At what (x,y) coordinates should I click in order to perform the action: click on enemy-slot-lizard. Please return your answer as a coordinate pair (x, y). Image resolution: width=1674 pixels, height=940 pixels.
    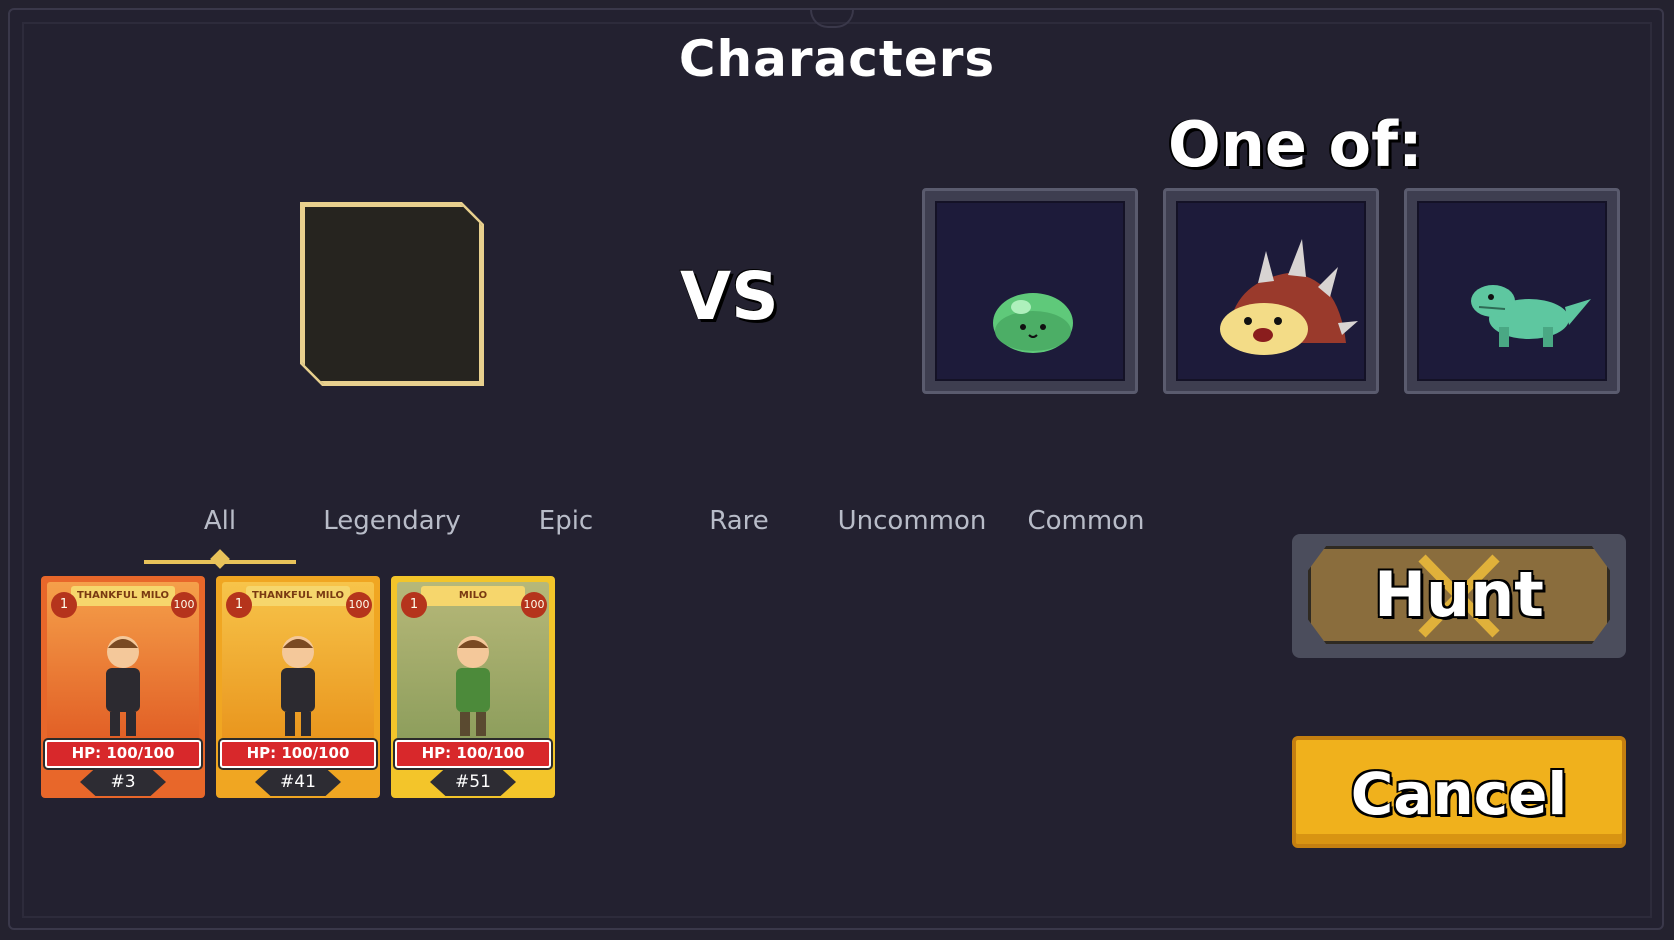
    Looking at the image, I should click on (1512, 291).